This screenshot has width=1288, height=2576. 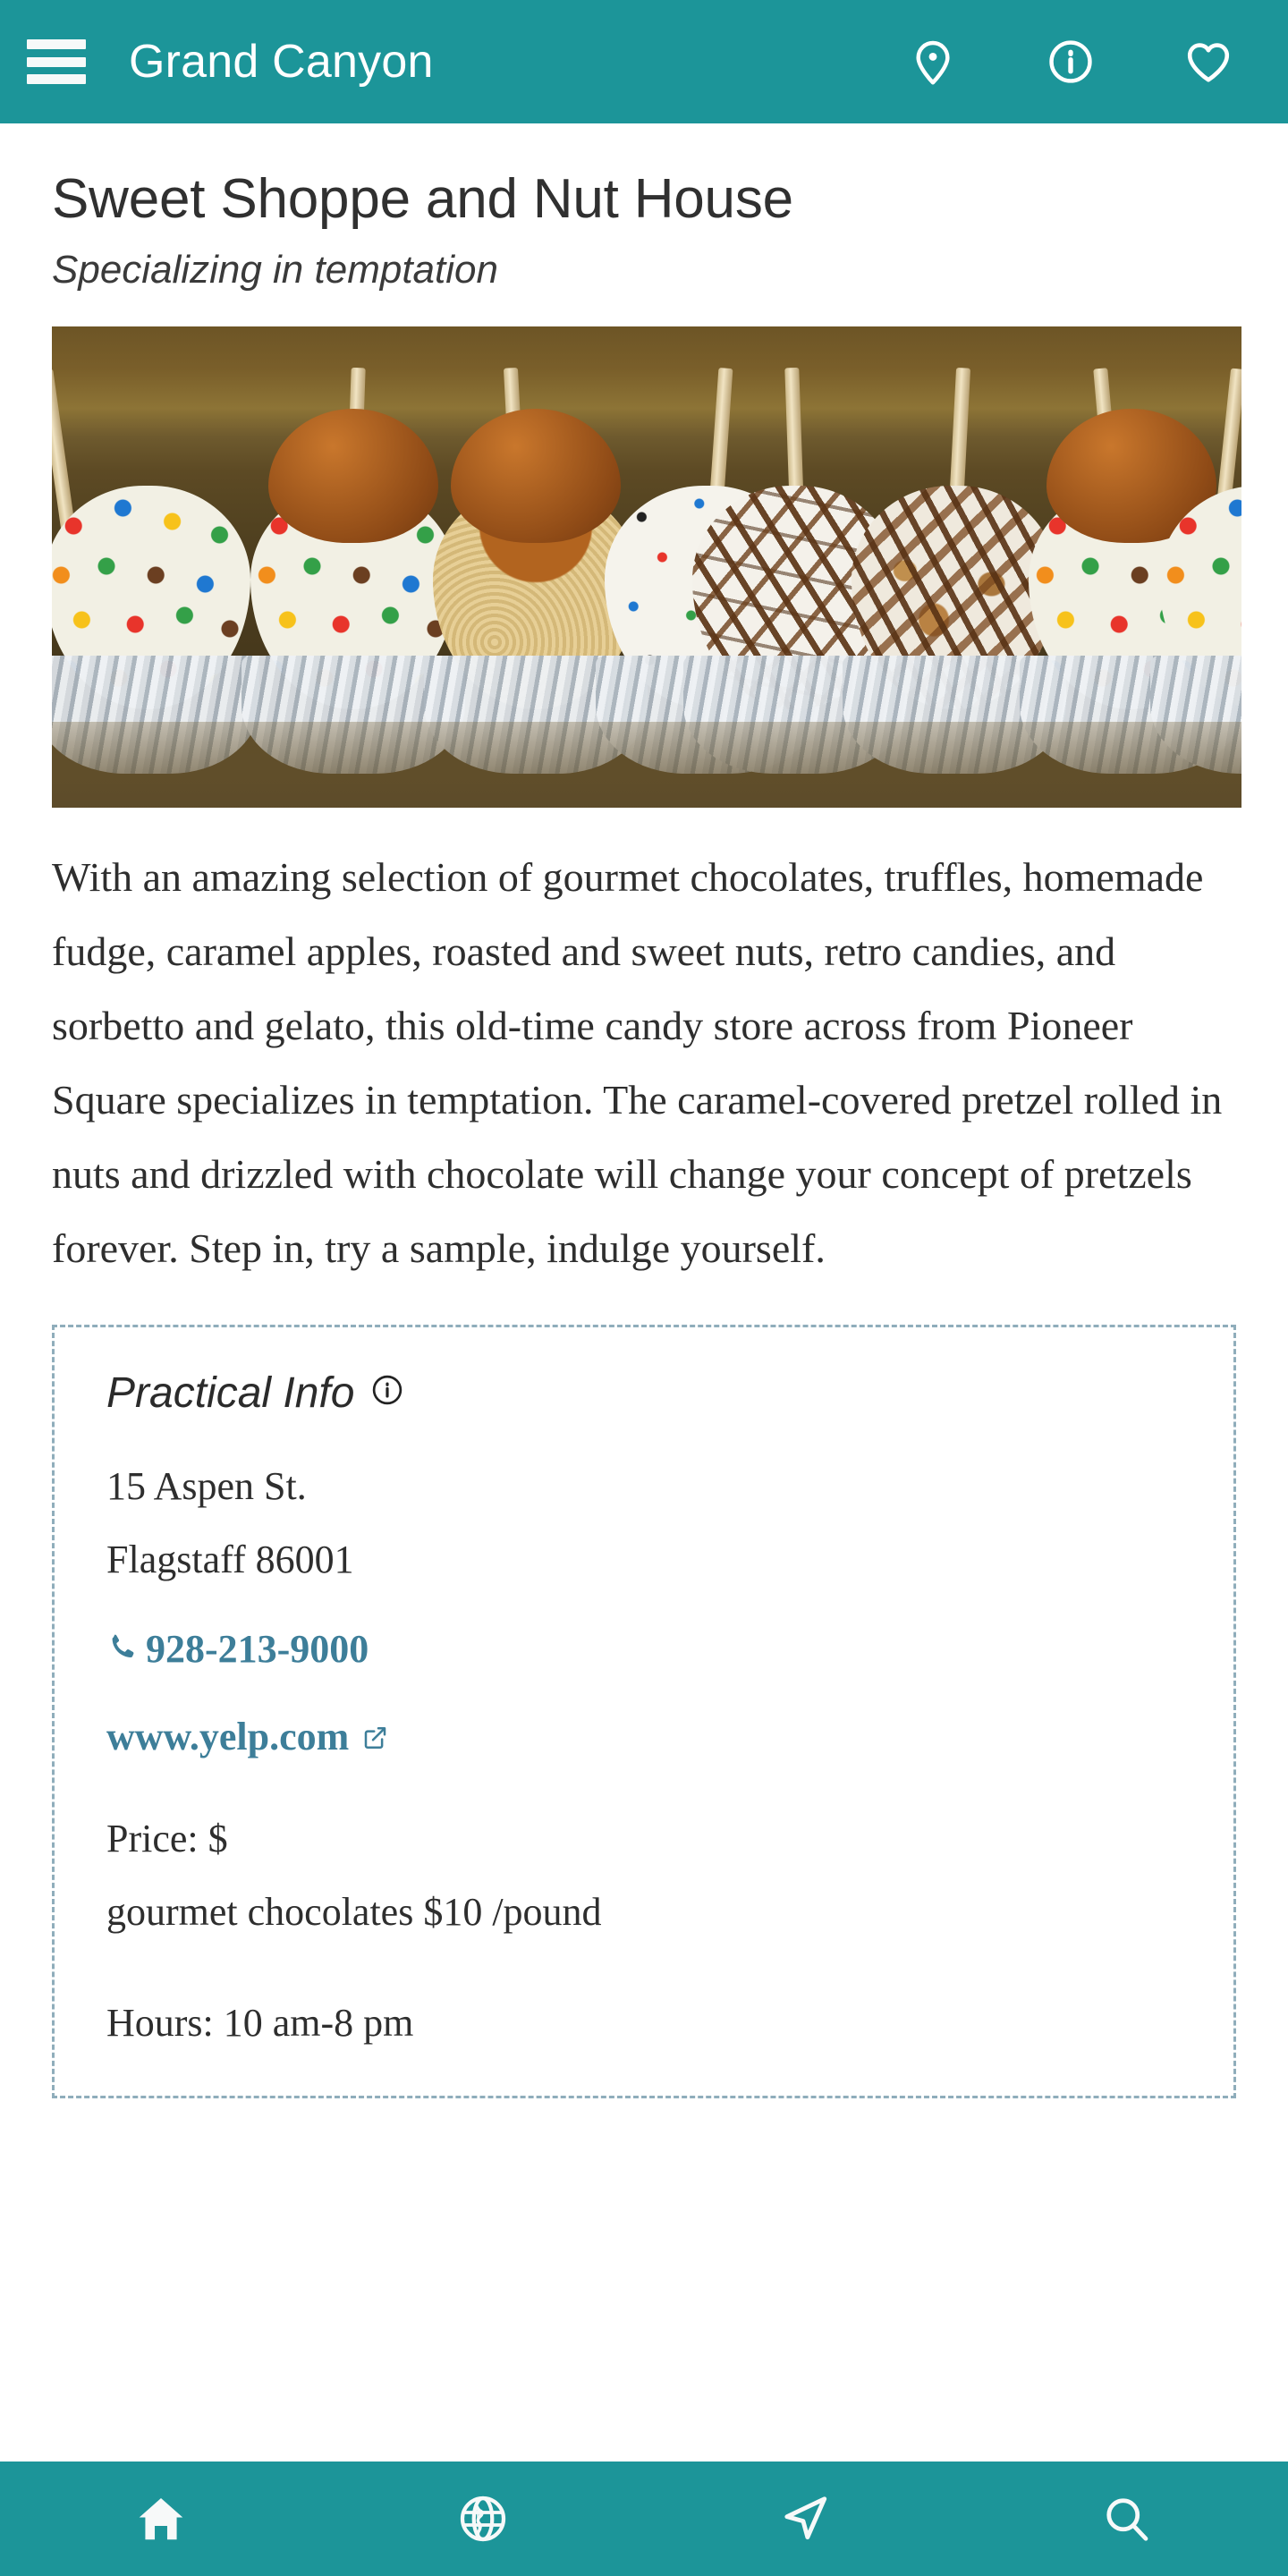 I want to click on hours-line: Hours: 10 am-8 pm, so click(x=260, y=2022).